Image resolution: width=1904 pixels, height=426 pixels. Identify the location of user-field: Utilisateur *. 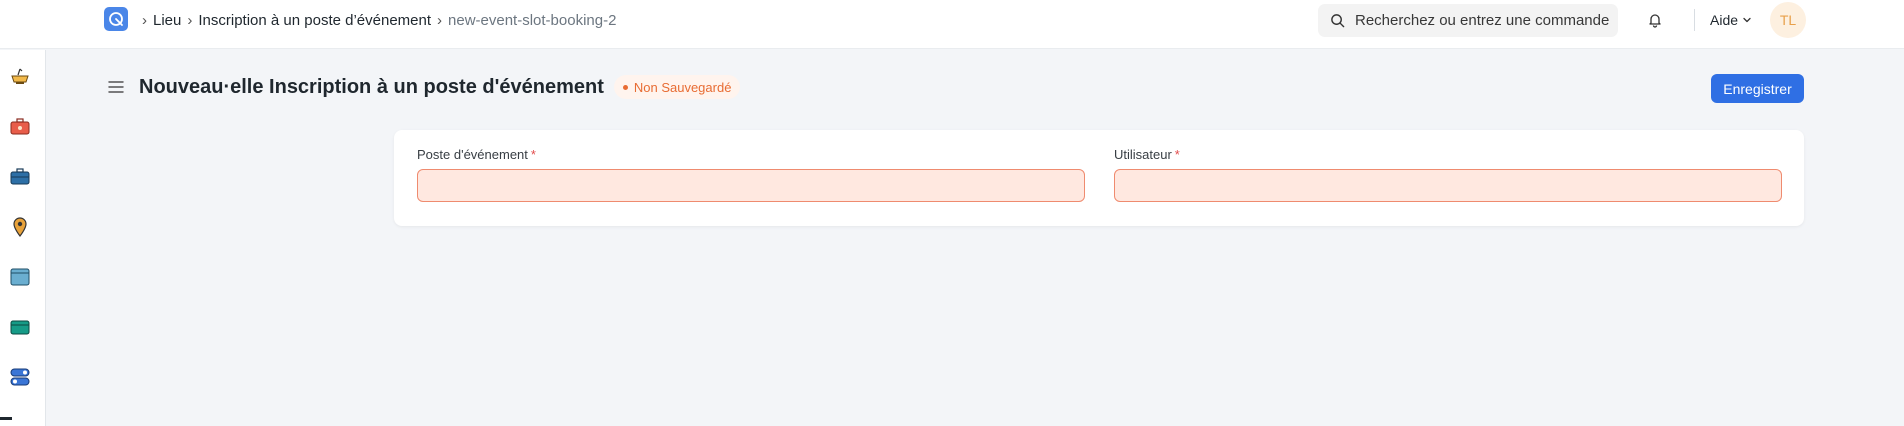
(1448, 174).